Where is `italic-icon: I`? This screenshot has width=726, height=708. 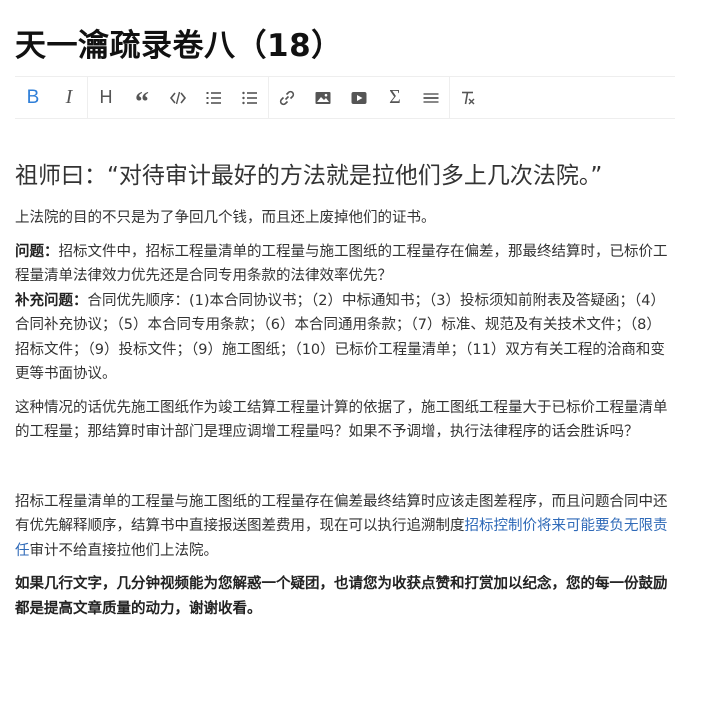 italic-icon: I is located at coordinates (69, 97).